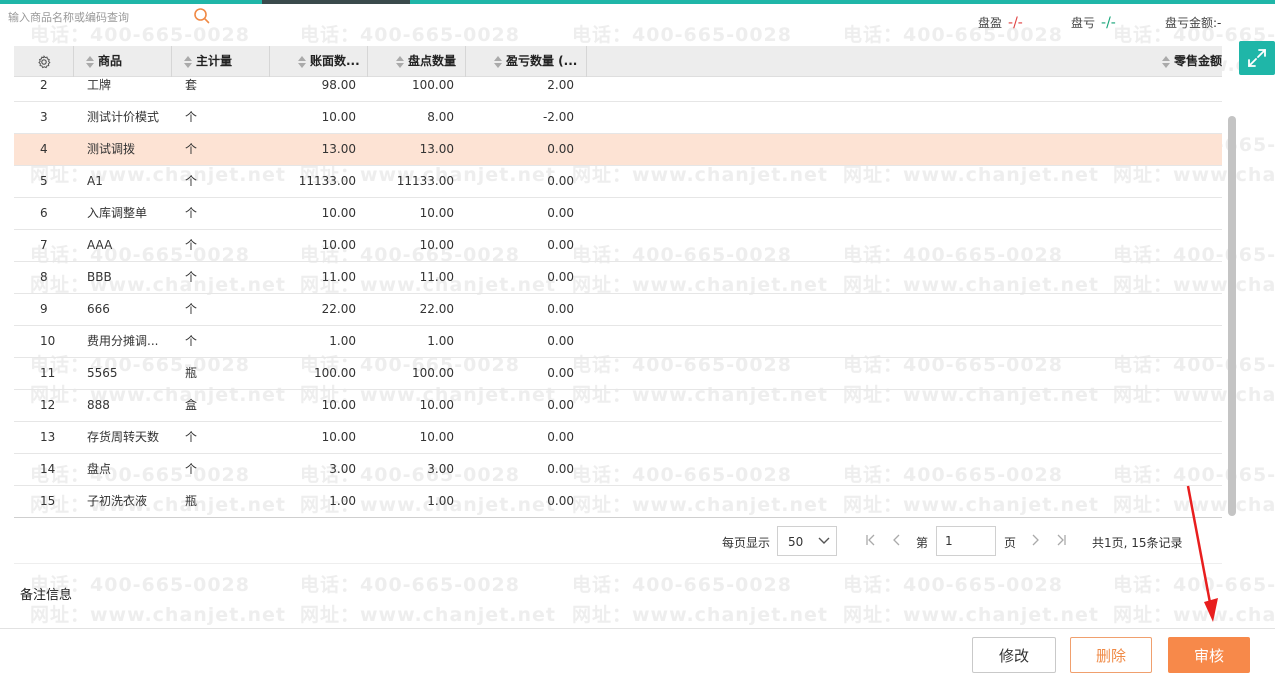 The width and height of the screenshot is (1275, 675). Describe the element at coordinates (618, 438) in the screenshot. I see `table-row: 13 存货周转天数 个 10.00 10.00 0.00` at that location.